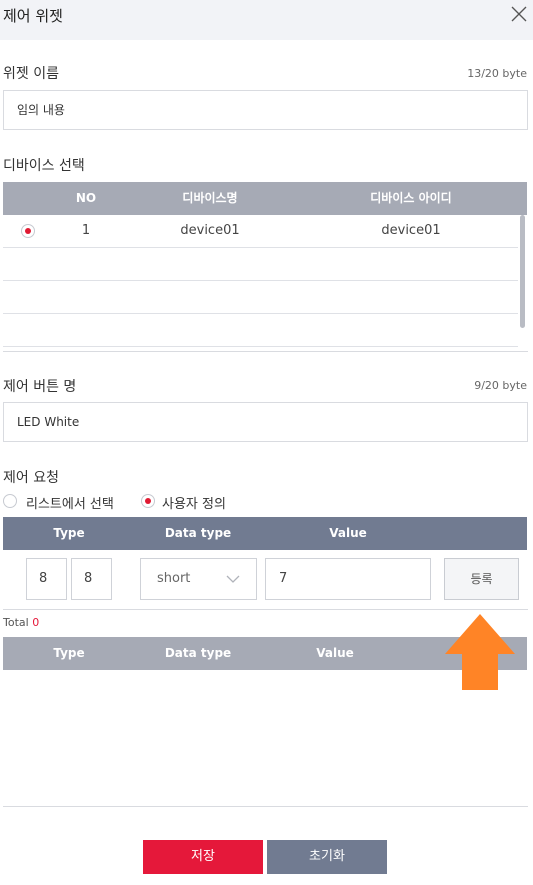  Describe the element at coordinates (36, 622) in the screenshot. I see `total-count: 0` at that location.